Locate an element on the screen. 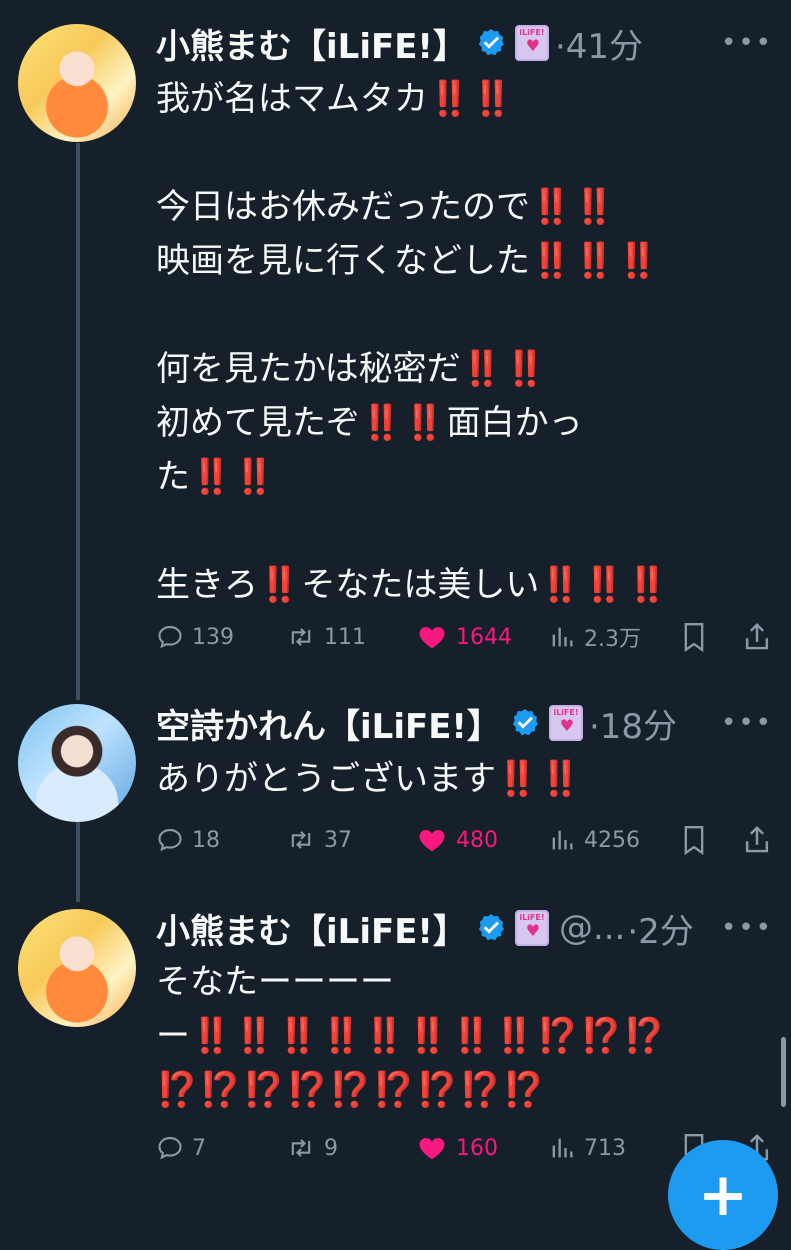  tweet-text-segment: ー is located at coordinates (173, 1036).